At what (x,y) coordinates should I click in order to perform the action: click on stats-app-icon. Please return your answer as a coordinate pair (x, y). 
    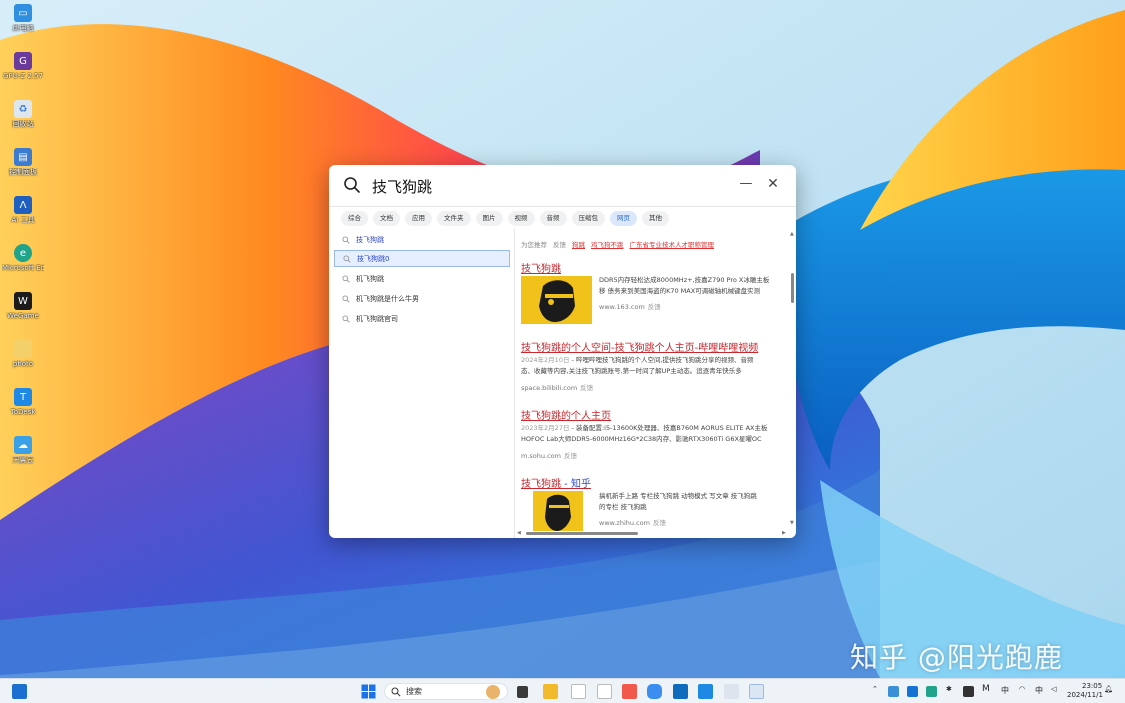
    Looking at the image, I should click on (604, 691).